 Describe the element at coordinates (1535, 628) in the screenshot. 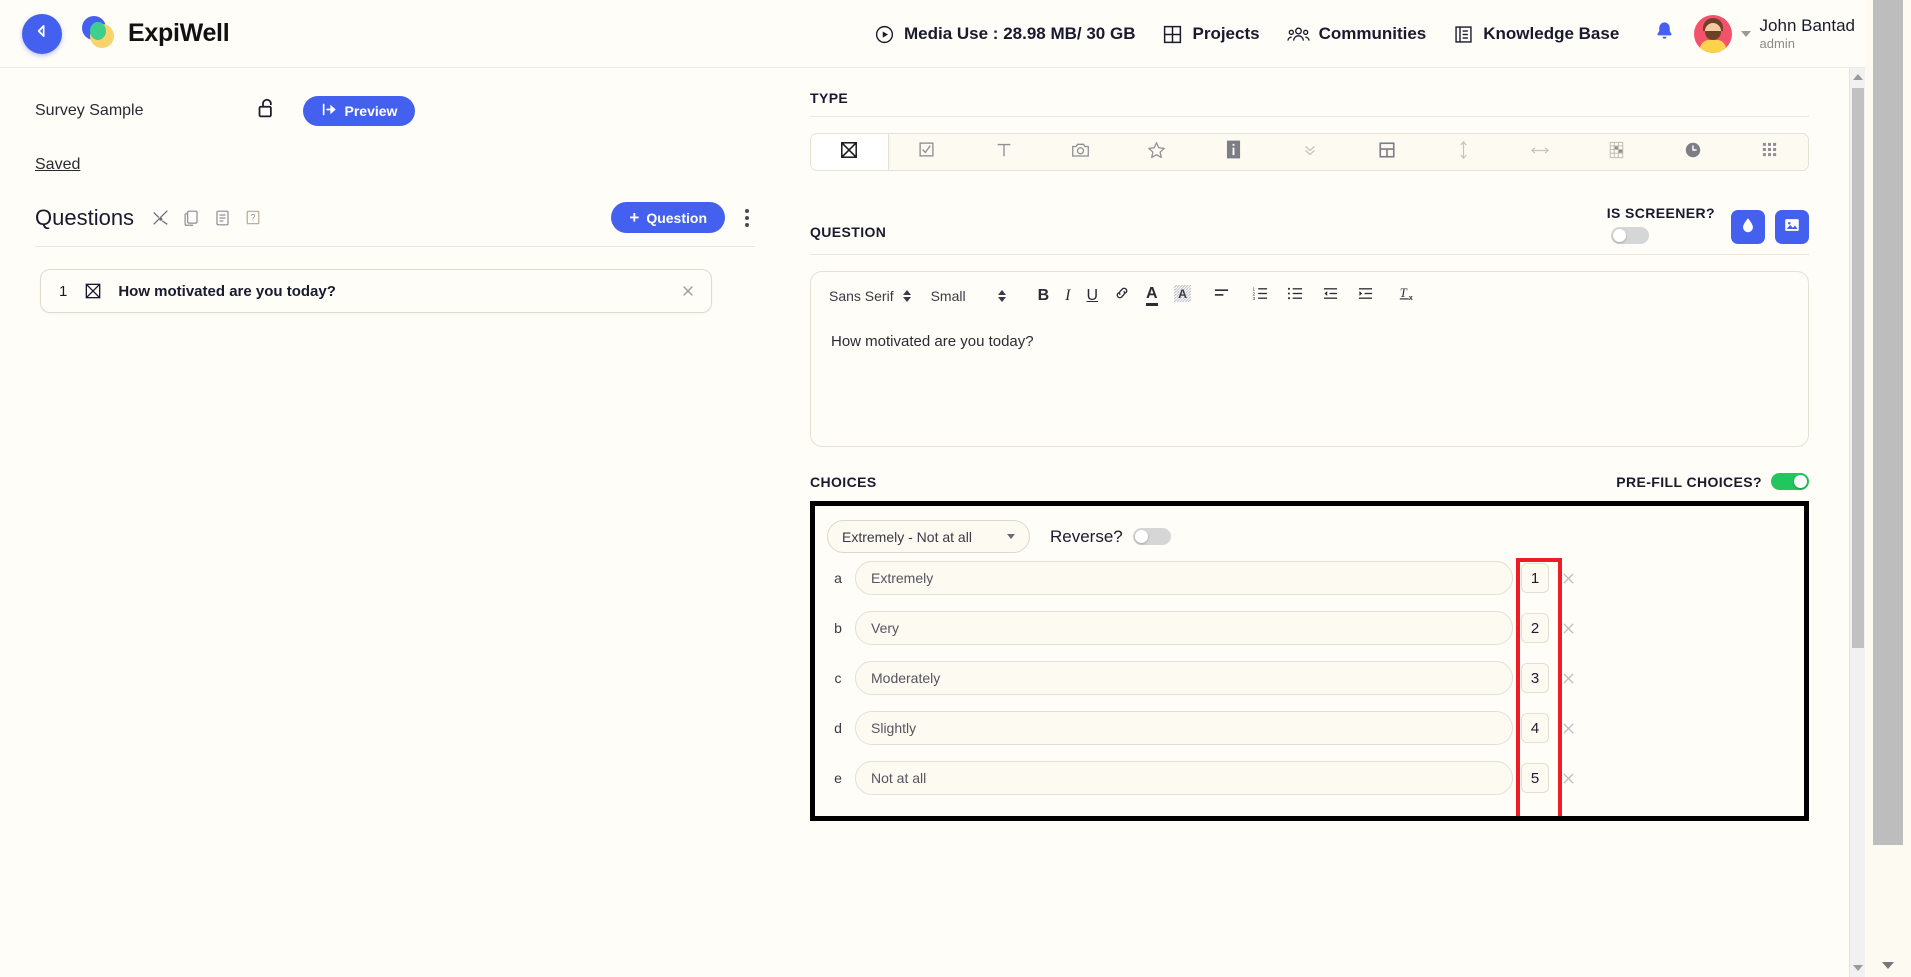

I see `choice-value-box: 2` at that location.